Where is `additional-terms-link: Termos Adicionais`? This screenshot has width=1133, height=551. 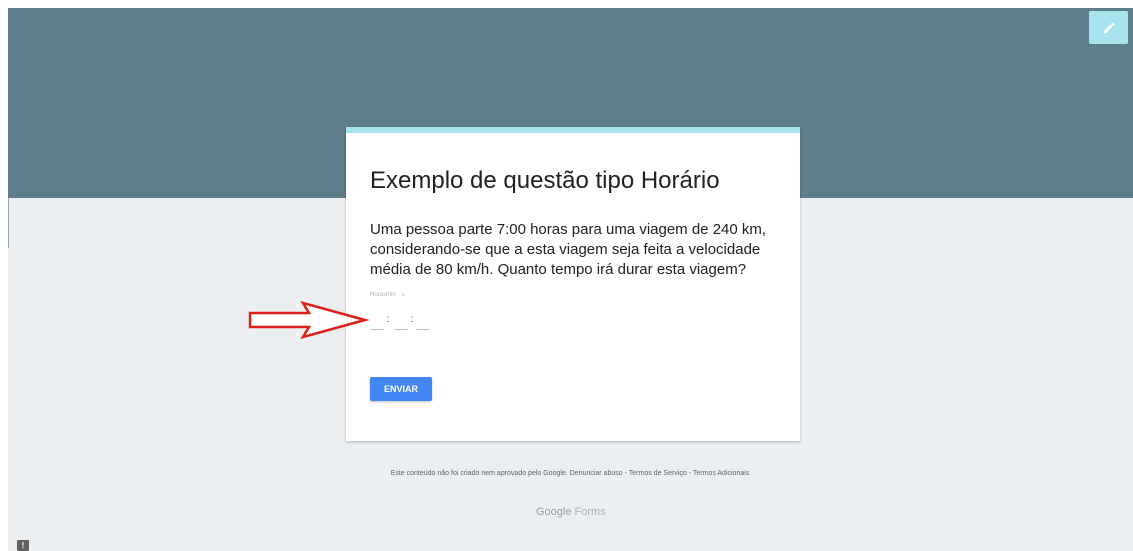 additional-terms-link: Termos Adicionais is located at coordinates (721, 473).